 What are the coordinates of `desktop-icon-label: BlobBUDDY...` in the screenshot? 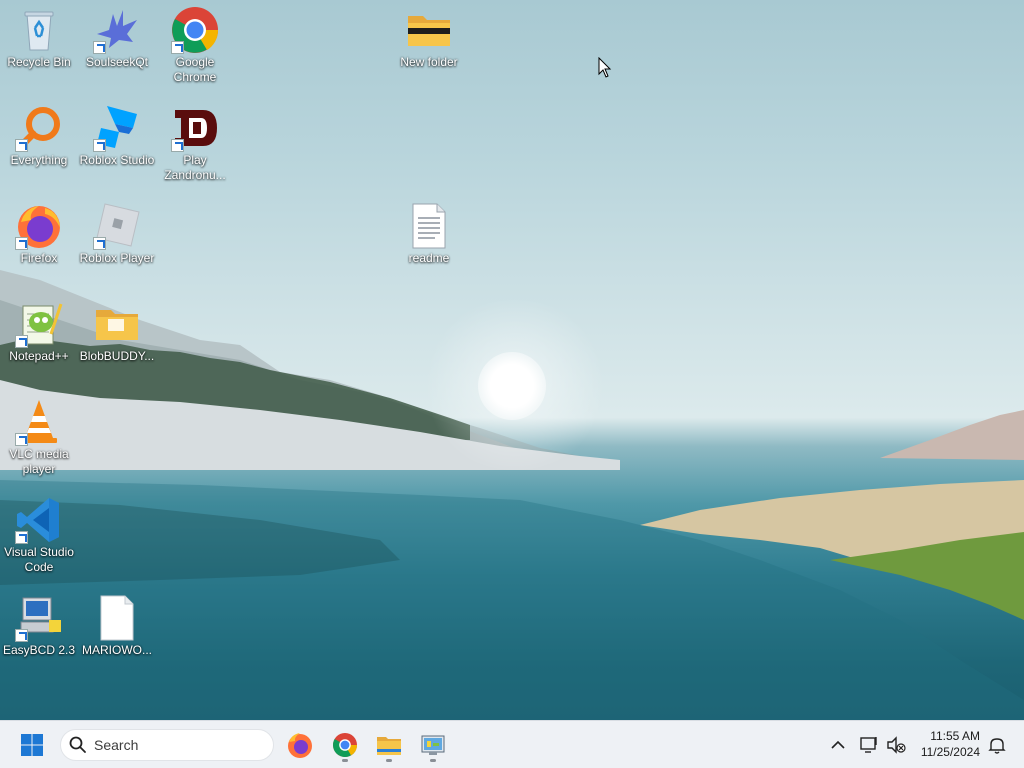 It's located at (117, 356).